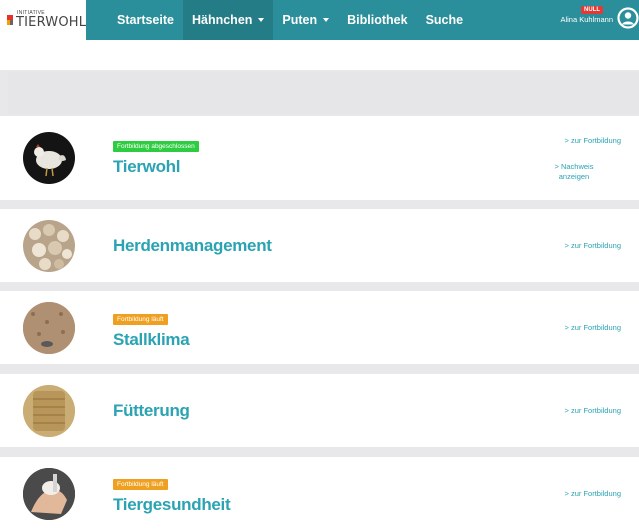 The height and width of the screenshot is (530, 639). I want to click on filter-band, so click(323, 93).